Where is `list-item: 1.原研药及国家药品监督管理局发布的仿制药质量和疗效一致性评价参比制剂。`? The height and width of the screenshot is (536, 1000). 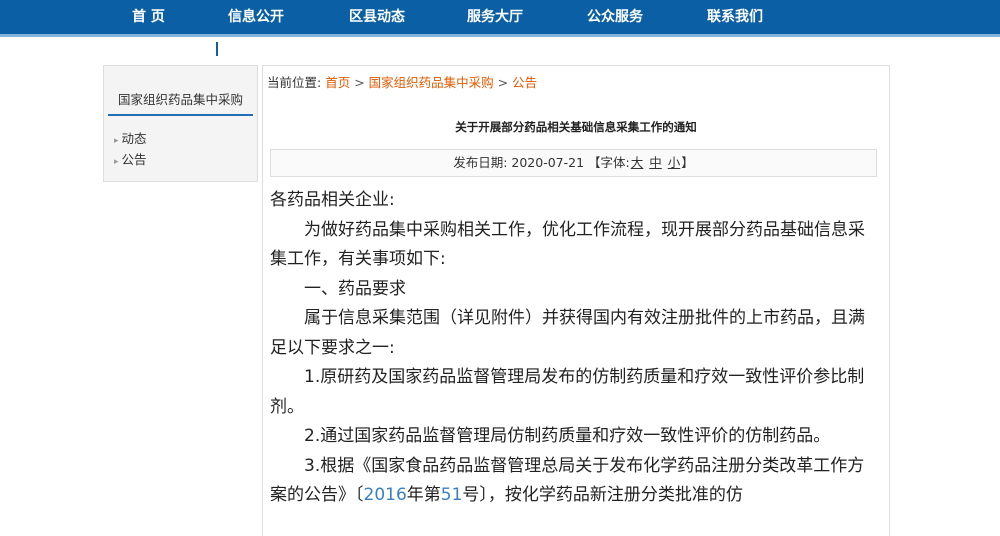
list-item: 1.原研药及国家药品监督管理局发布的仿制药质量和疗效一致性评价参比制剂。 is located at coordinates (567, 392).